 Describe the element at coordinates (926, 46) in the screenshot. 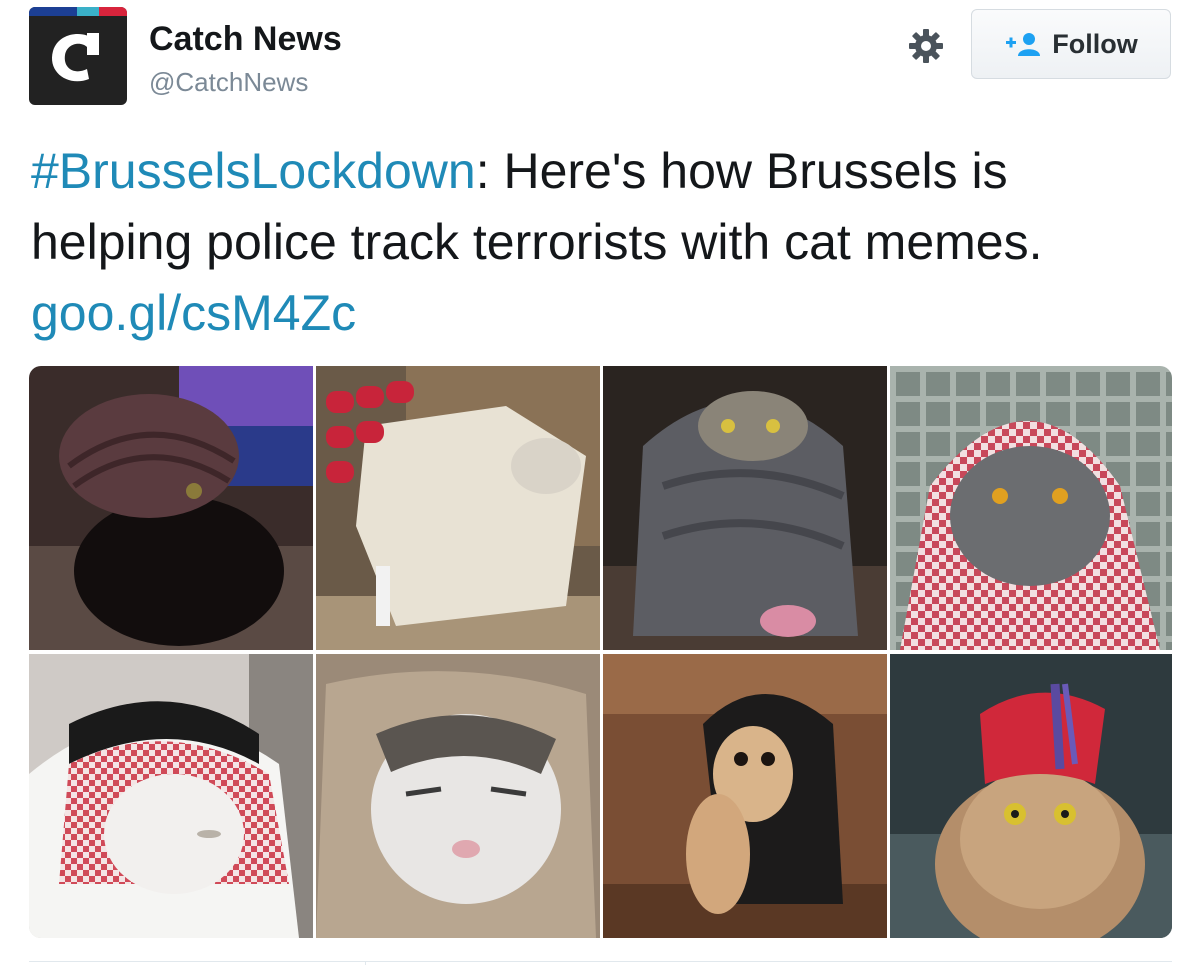

I see `gear-icon` at that location.